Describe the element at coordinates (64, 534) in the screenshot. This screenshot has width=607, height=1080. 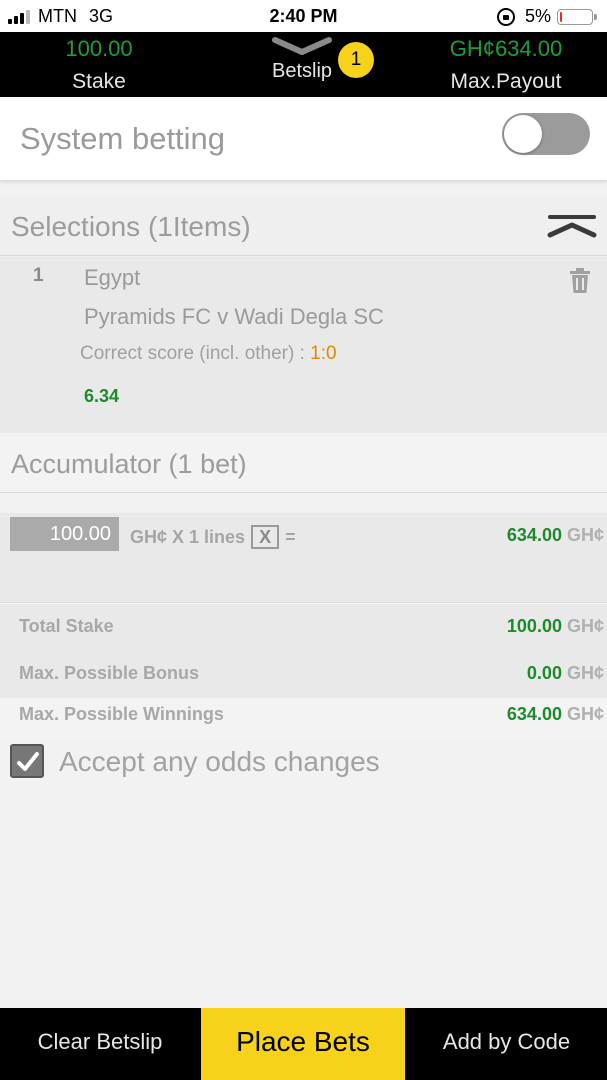
I see `stake-input: 100.00` at that location.